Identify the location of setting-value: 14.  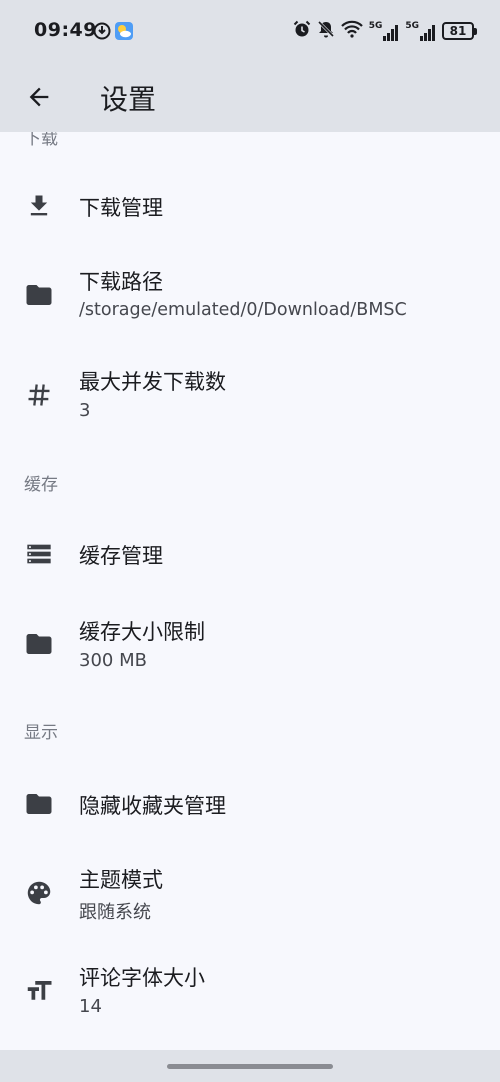
(90, 1006).